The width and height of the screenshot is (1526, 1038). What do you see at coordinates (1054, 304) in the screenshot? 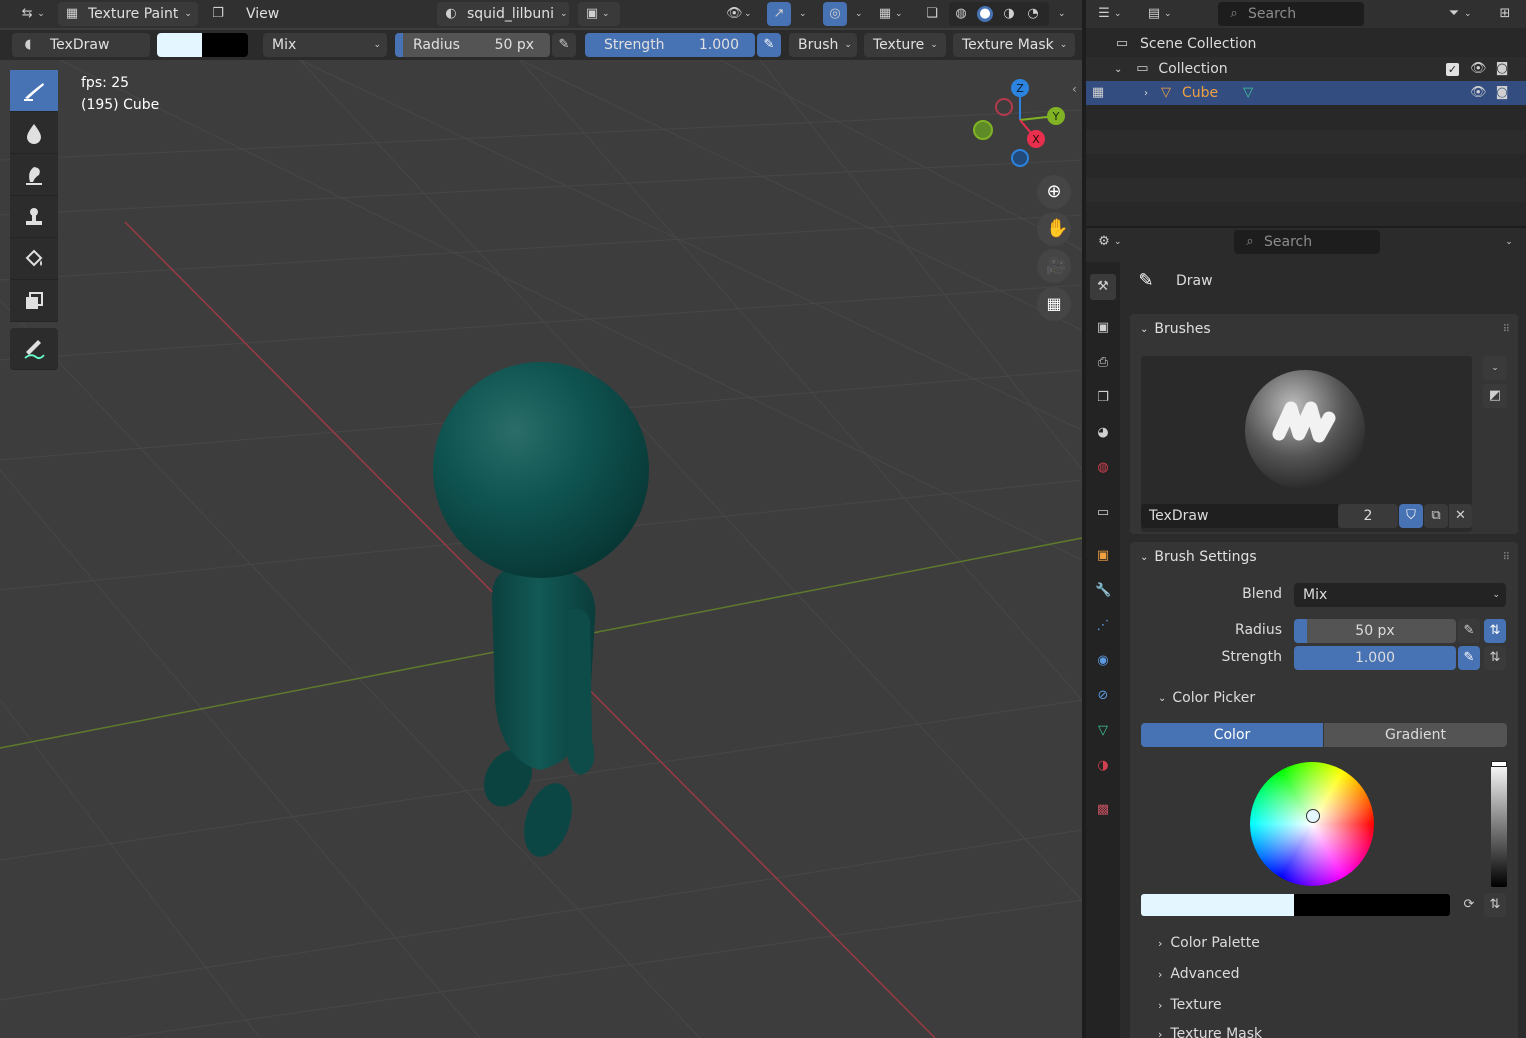
I see `perspective-toggle: ▦` at bounding box center [1054, 304].